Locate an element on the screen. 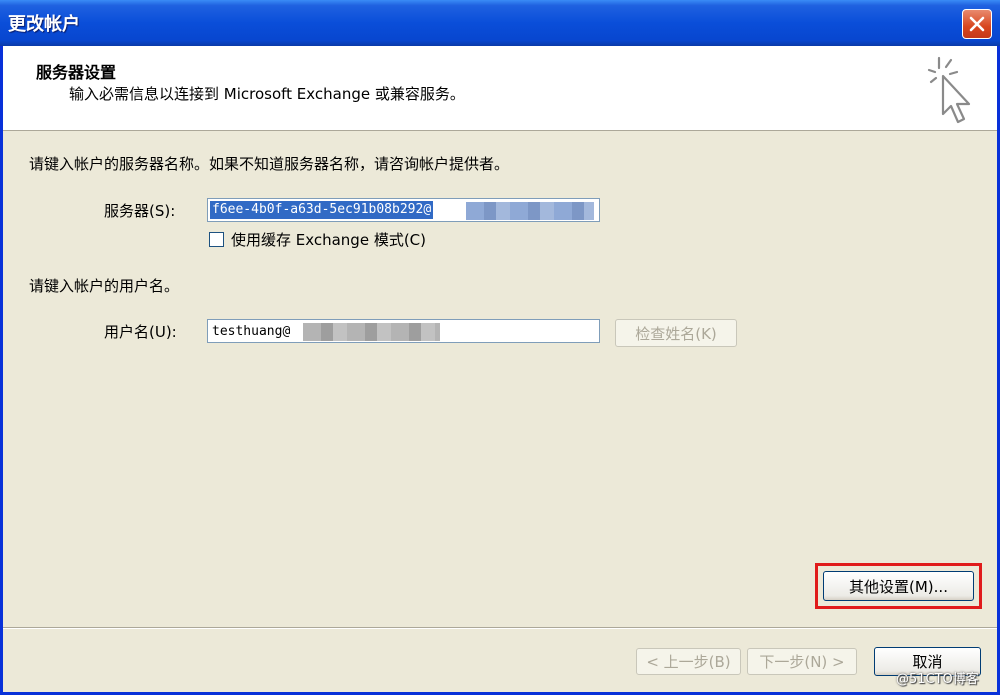 This screenshot has height=695, width=1000. cached-mode-label: 使用缓存 Exchange 模式(C) is located at coordinates (328, 239).